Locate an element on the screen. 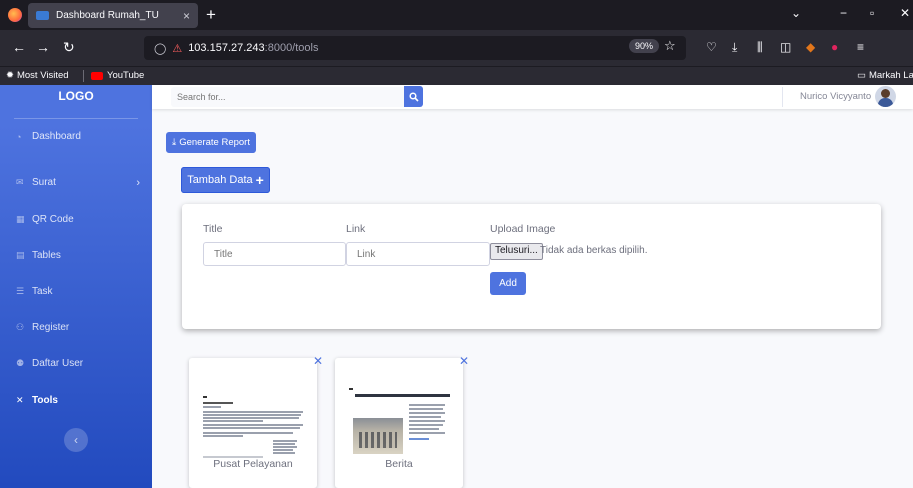 The height and width of the screenshot is (488, 913). search-button is located at coordinates (413, 96).